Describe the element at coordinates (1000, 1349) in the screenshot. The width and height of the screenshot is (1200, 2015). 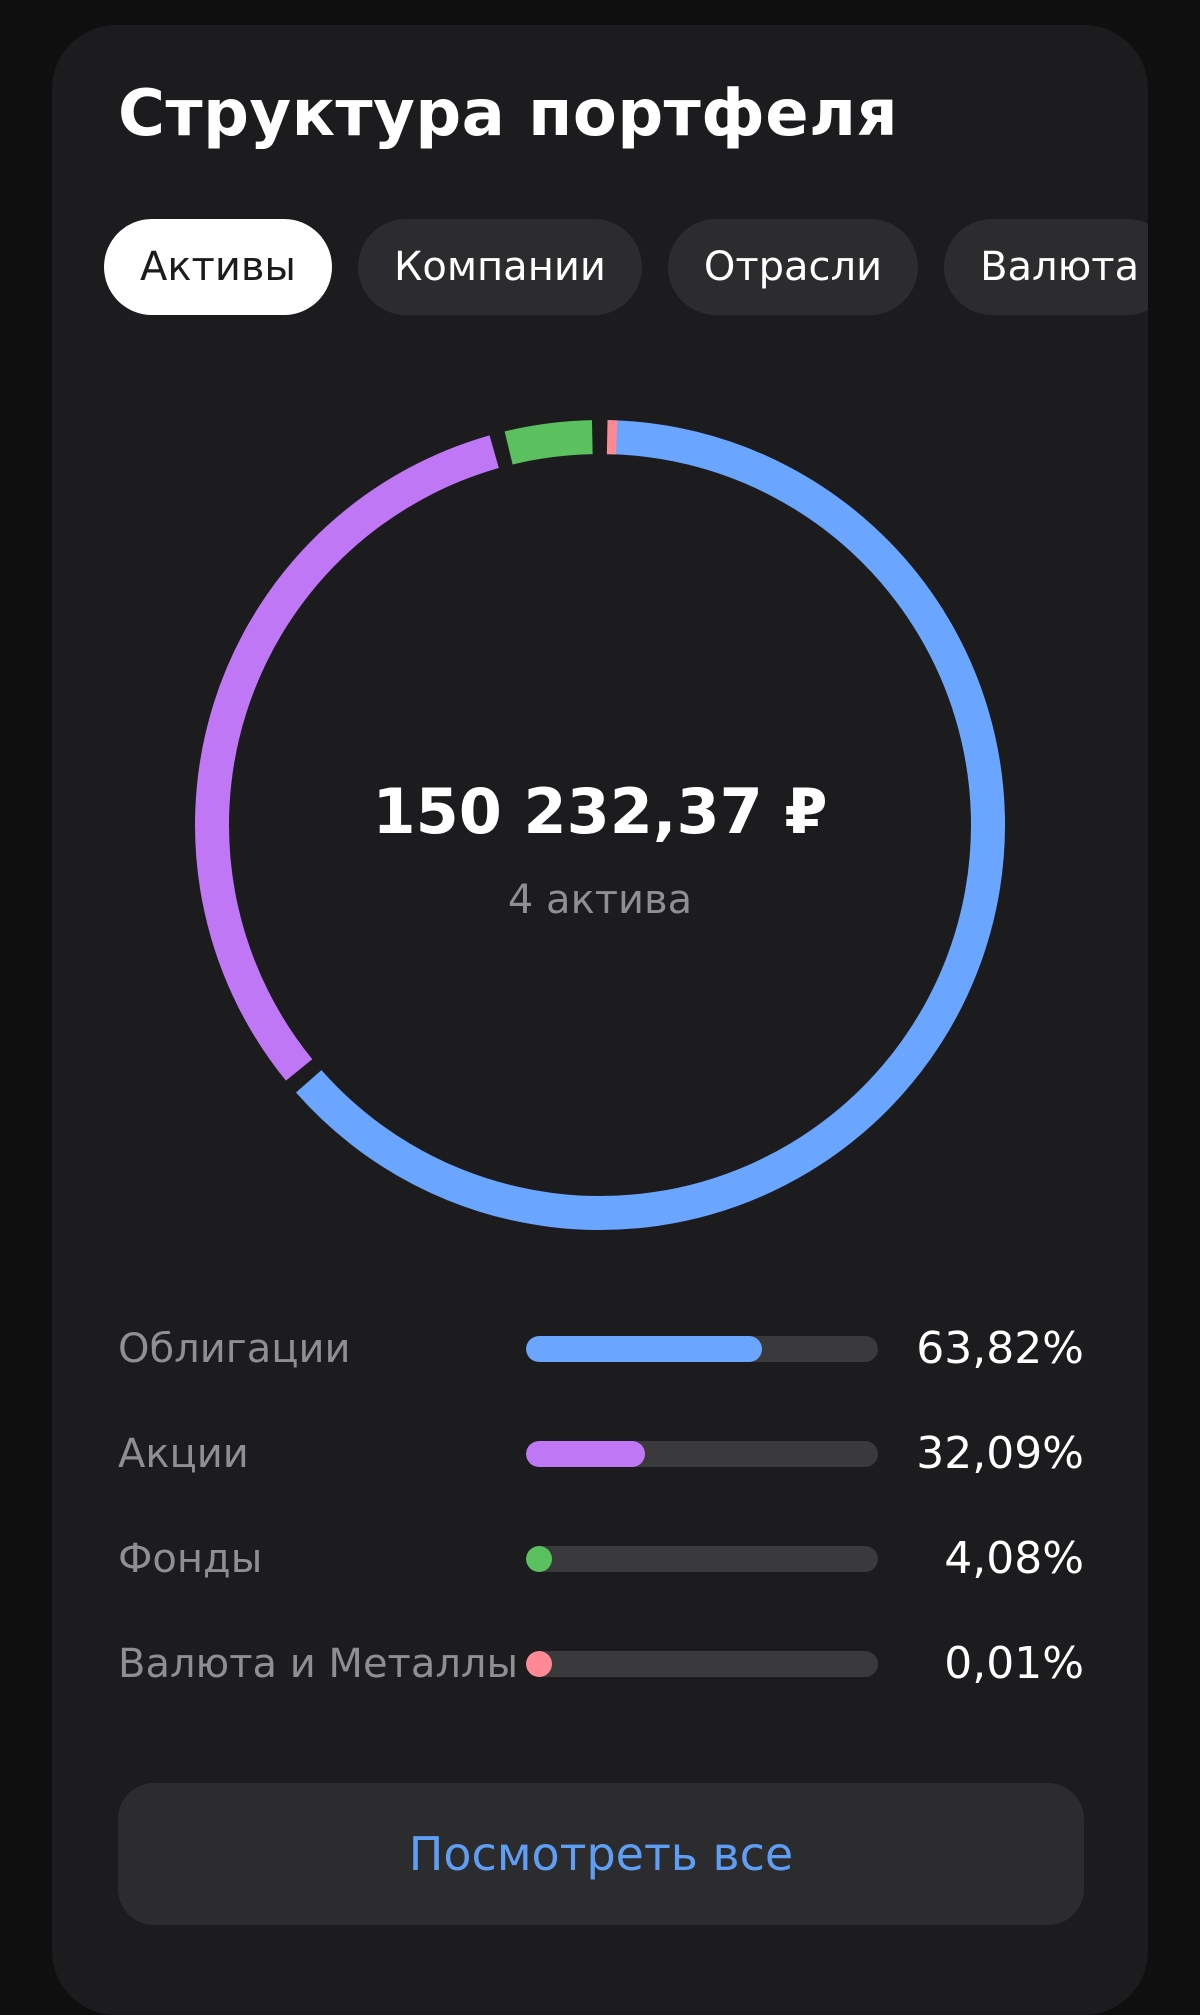
I see `legend-value: 63,82%` at that location.